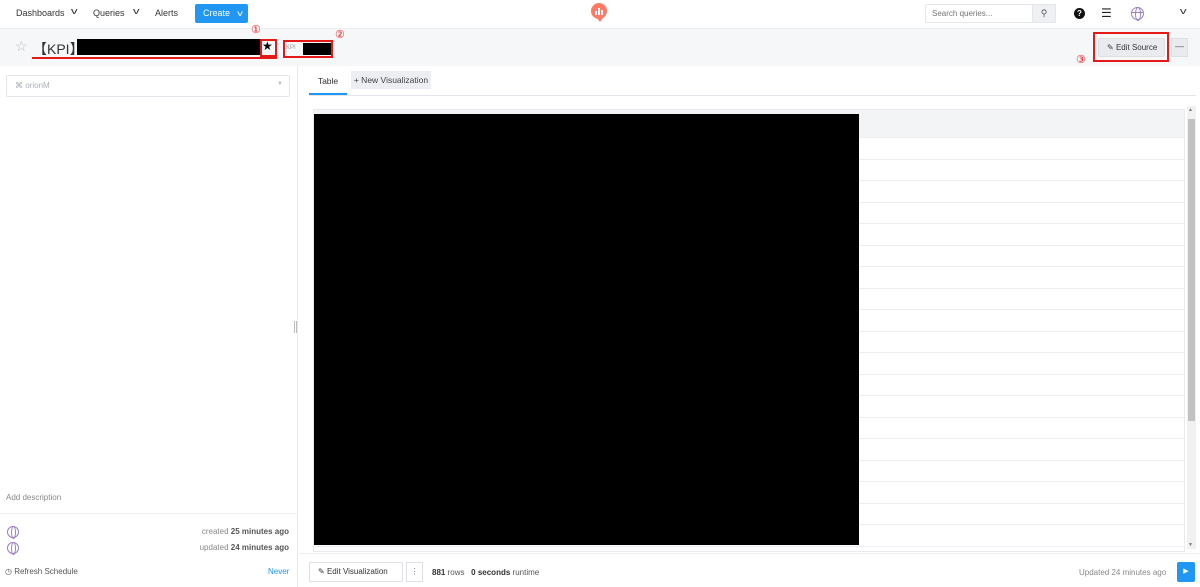  What do you see at coordinates (391, 80) in the screenshot?
I see `tab-new-visualization: + New Visualization` at bounding box center [391, 80].